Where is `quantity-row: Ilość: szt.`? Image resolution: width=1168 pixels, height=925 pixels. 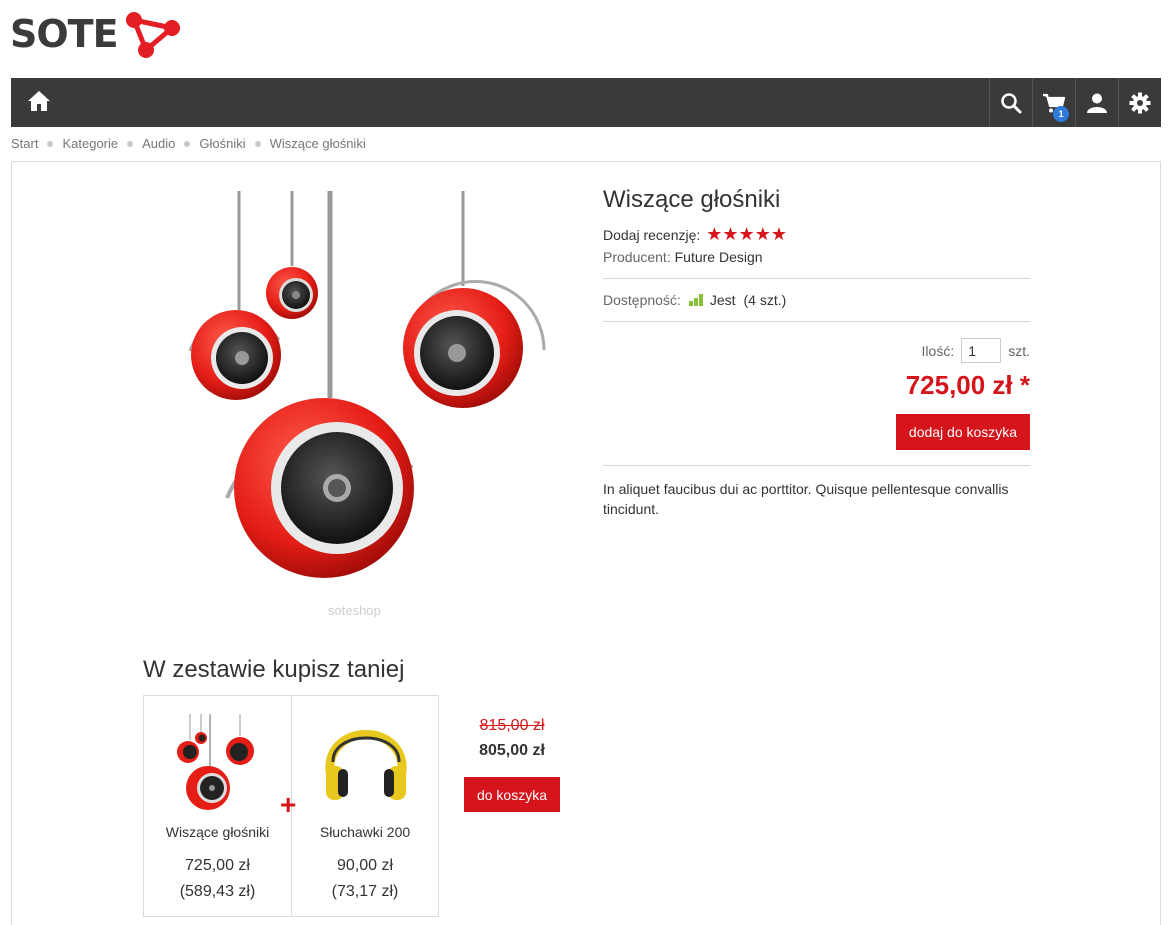 quantity-row: Ilość: szt. is located at coordinates (816, 350).